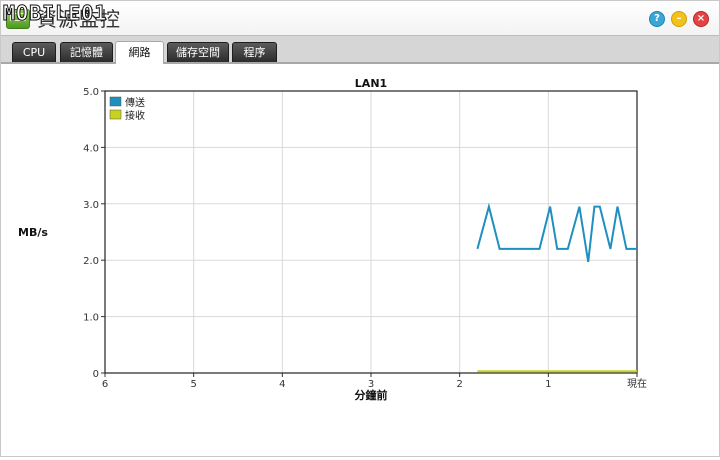 The height and width of the screenshot is (460, 720). Describe the element at coordinates (55, 13) in the screenshot. I see `watermark-logo: MOBILE01` at that location.